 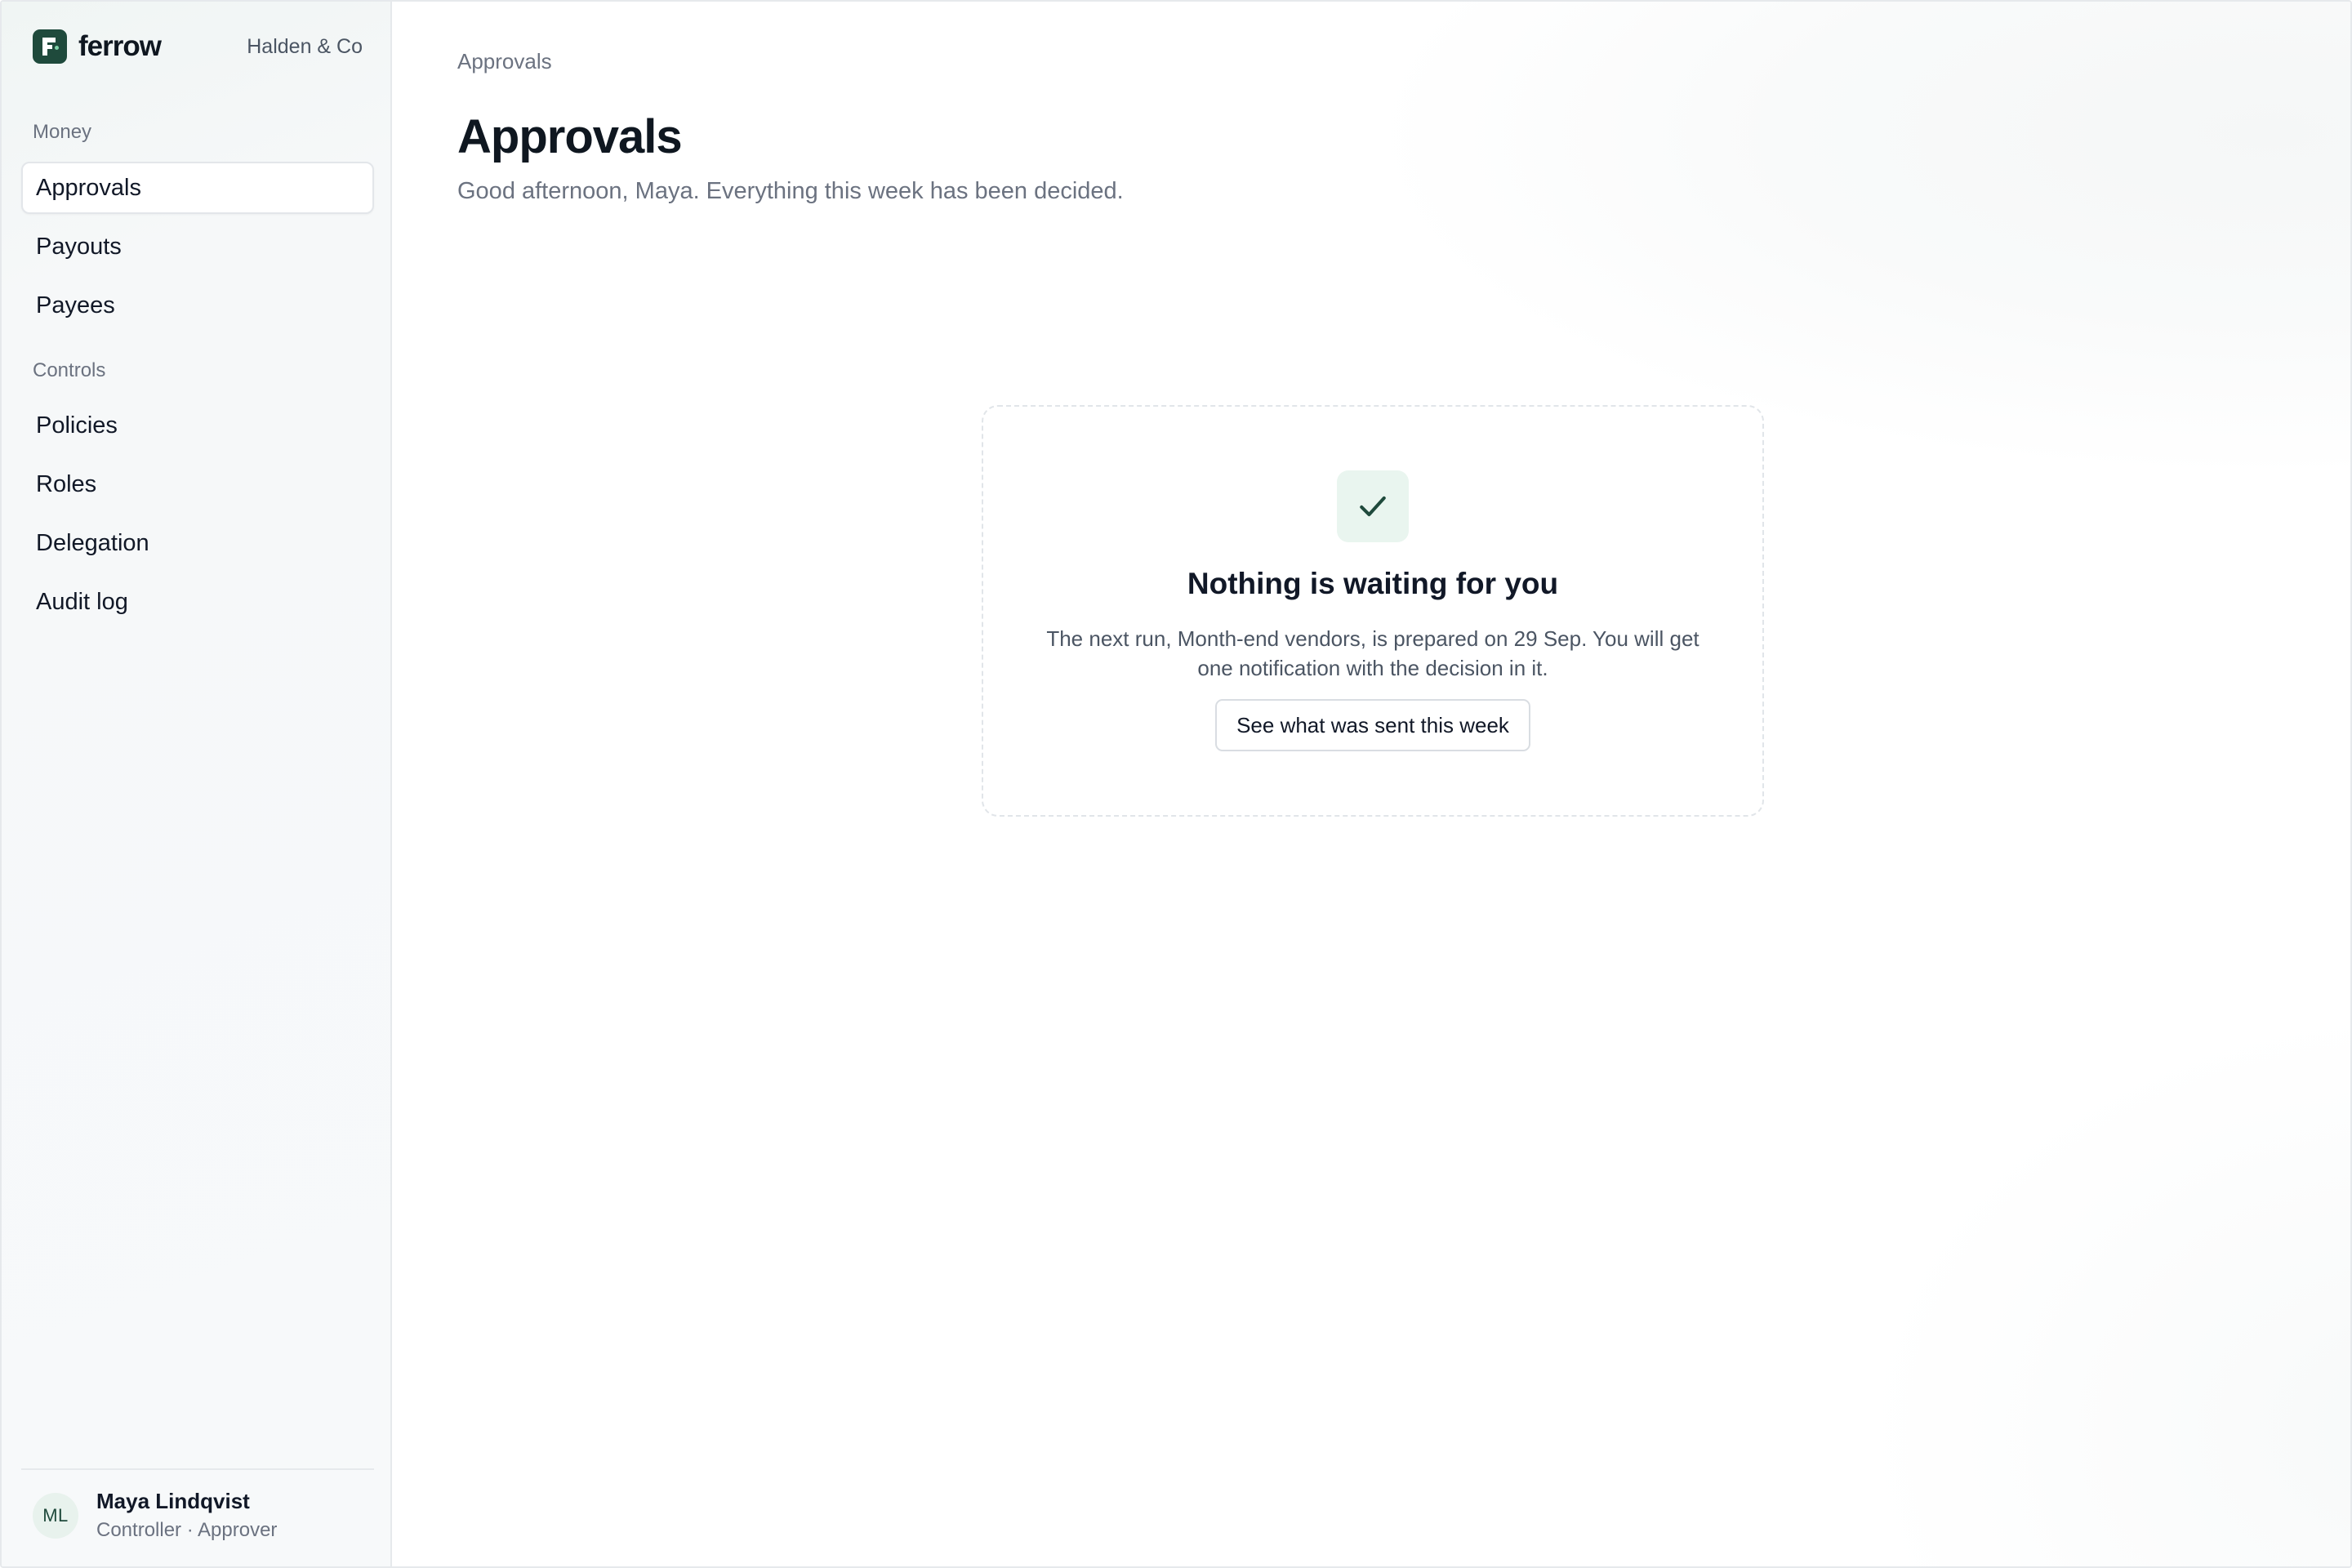 What do you see at coordinates (79, 246) in the screenshot?
I see `sidebar-item-label: Payouts` at bounding box center [79, 246].